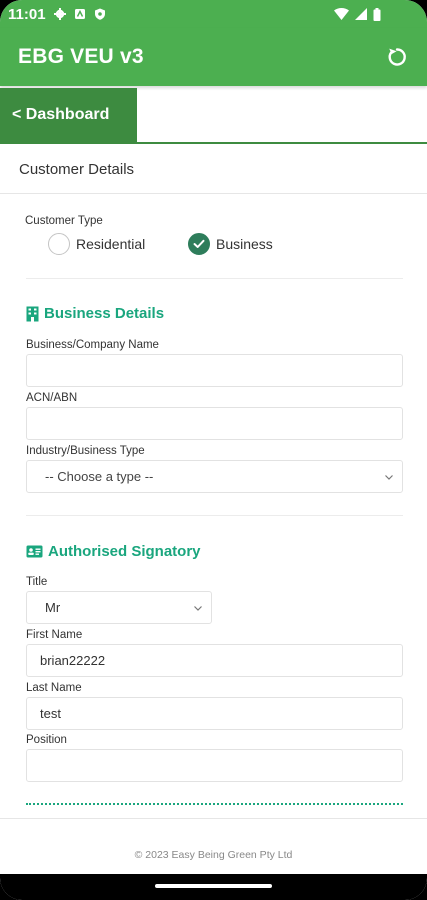 The image size is (427, 900). What do you see at coordinates (92, 345) in the screenshot?
I see `company-name-label: Business/Company Name` at bounding box center [92, 345].